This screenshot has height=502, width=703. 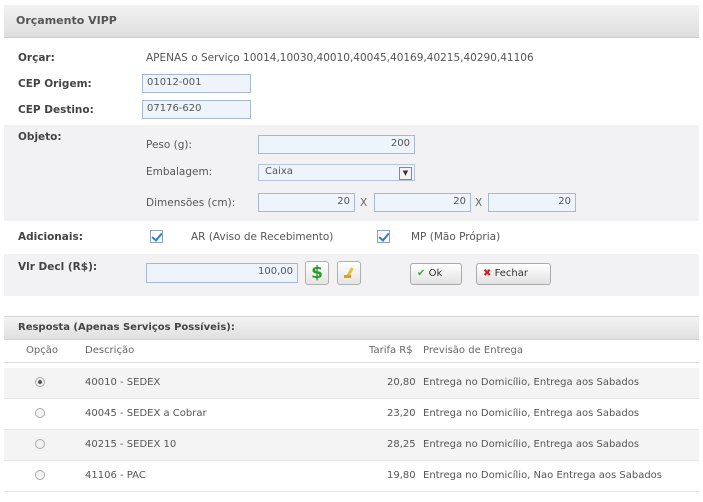 I want to click on objeto-label: Objeto:, so click(x=40, y=137).